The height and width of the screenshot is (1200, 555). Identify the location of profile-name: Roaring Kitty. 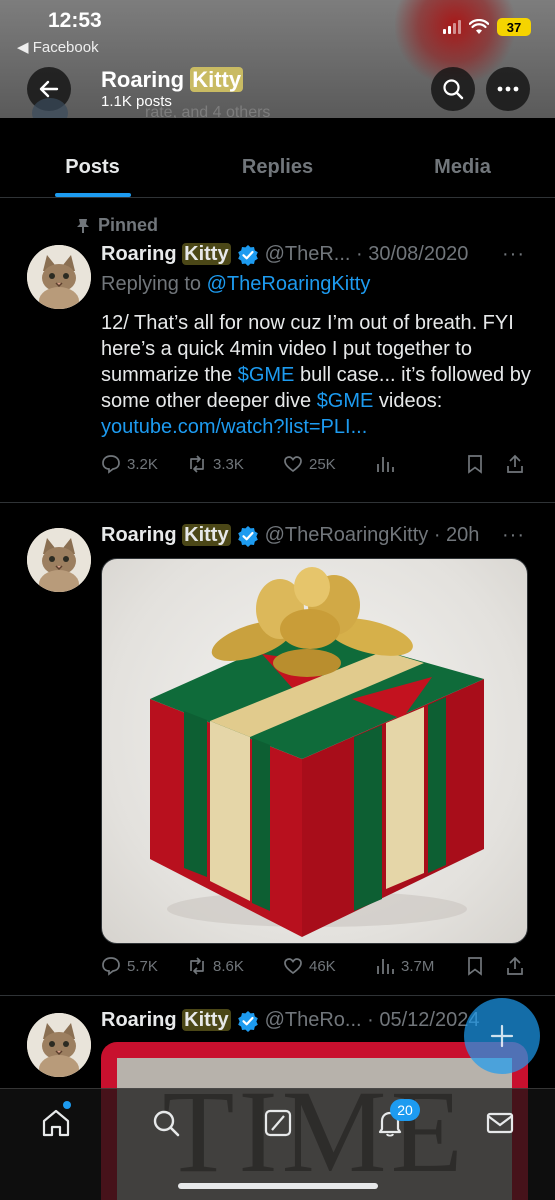
(172, 80).